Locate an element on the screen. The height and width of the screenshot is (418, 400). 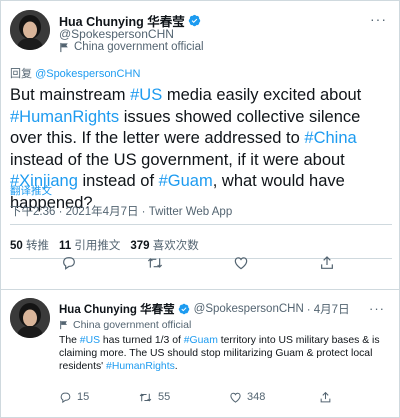
like-count: 348 is located at coordinates (256, 397).